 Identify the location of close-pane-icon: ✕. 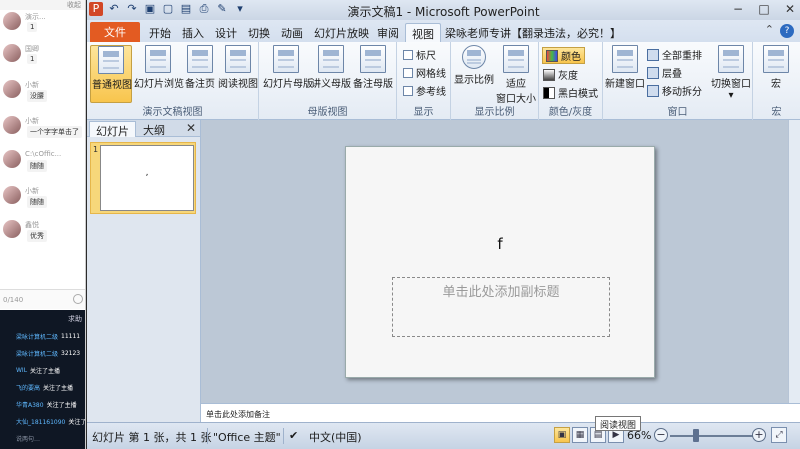
(191, 128).